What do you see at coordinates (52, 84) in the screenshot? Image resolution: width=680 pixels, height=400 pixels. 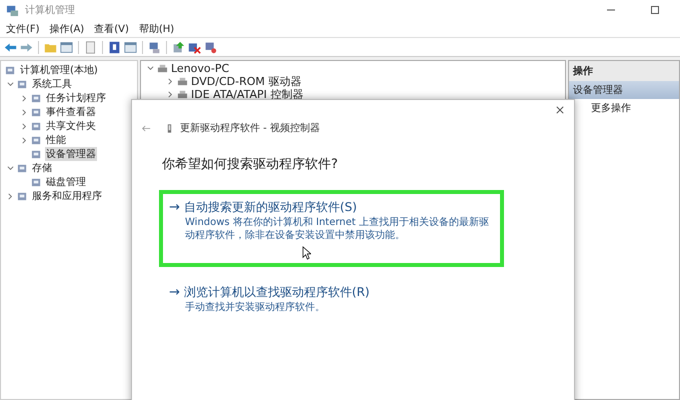 I see `tree-item: 系统工具` at bounding box center [52, 84].